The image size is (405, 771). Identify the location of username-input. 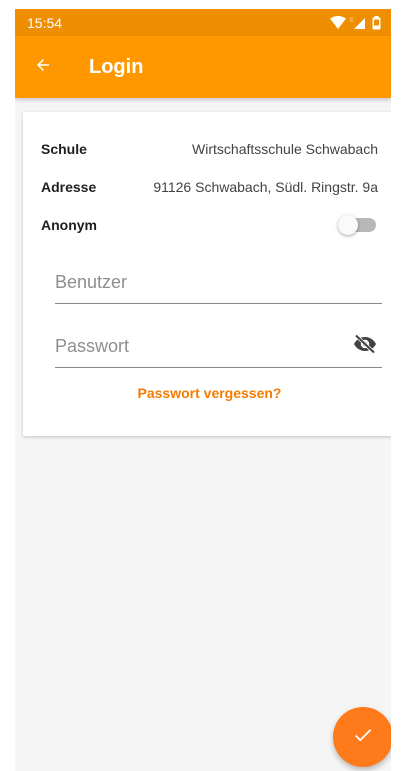
(195, 282).